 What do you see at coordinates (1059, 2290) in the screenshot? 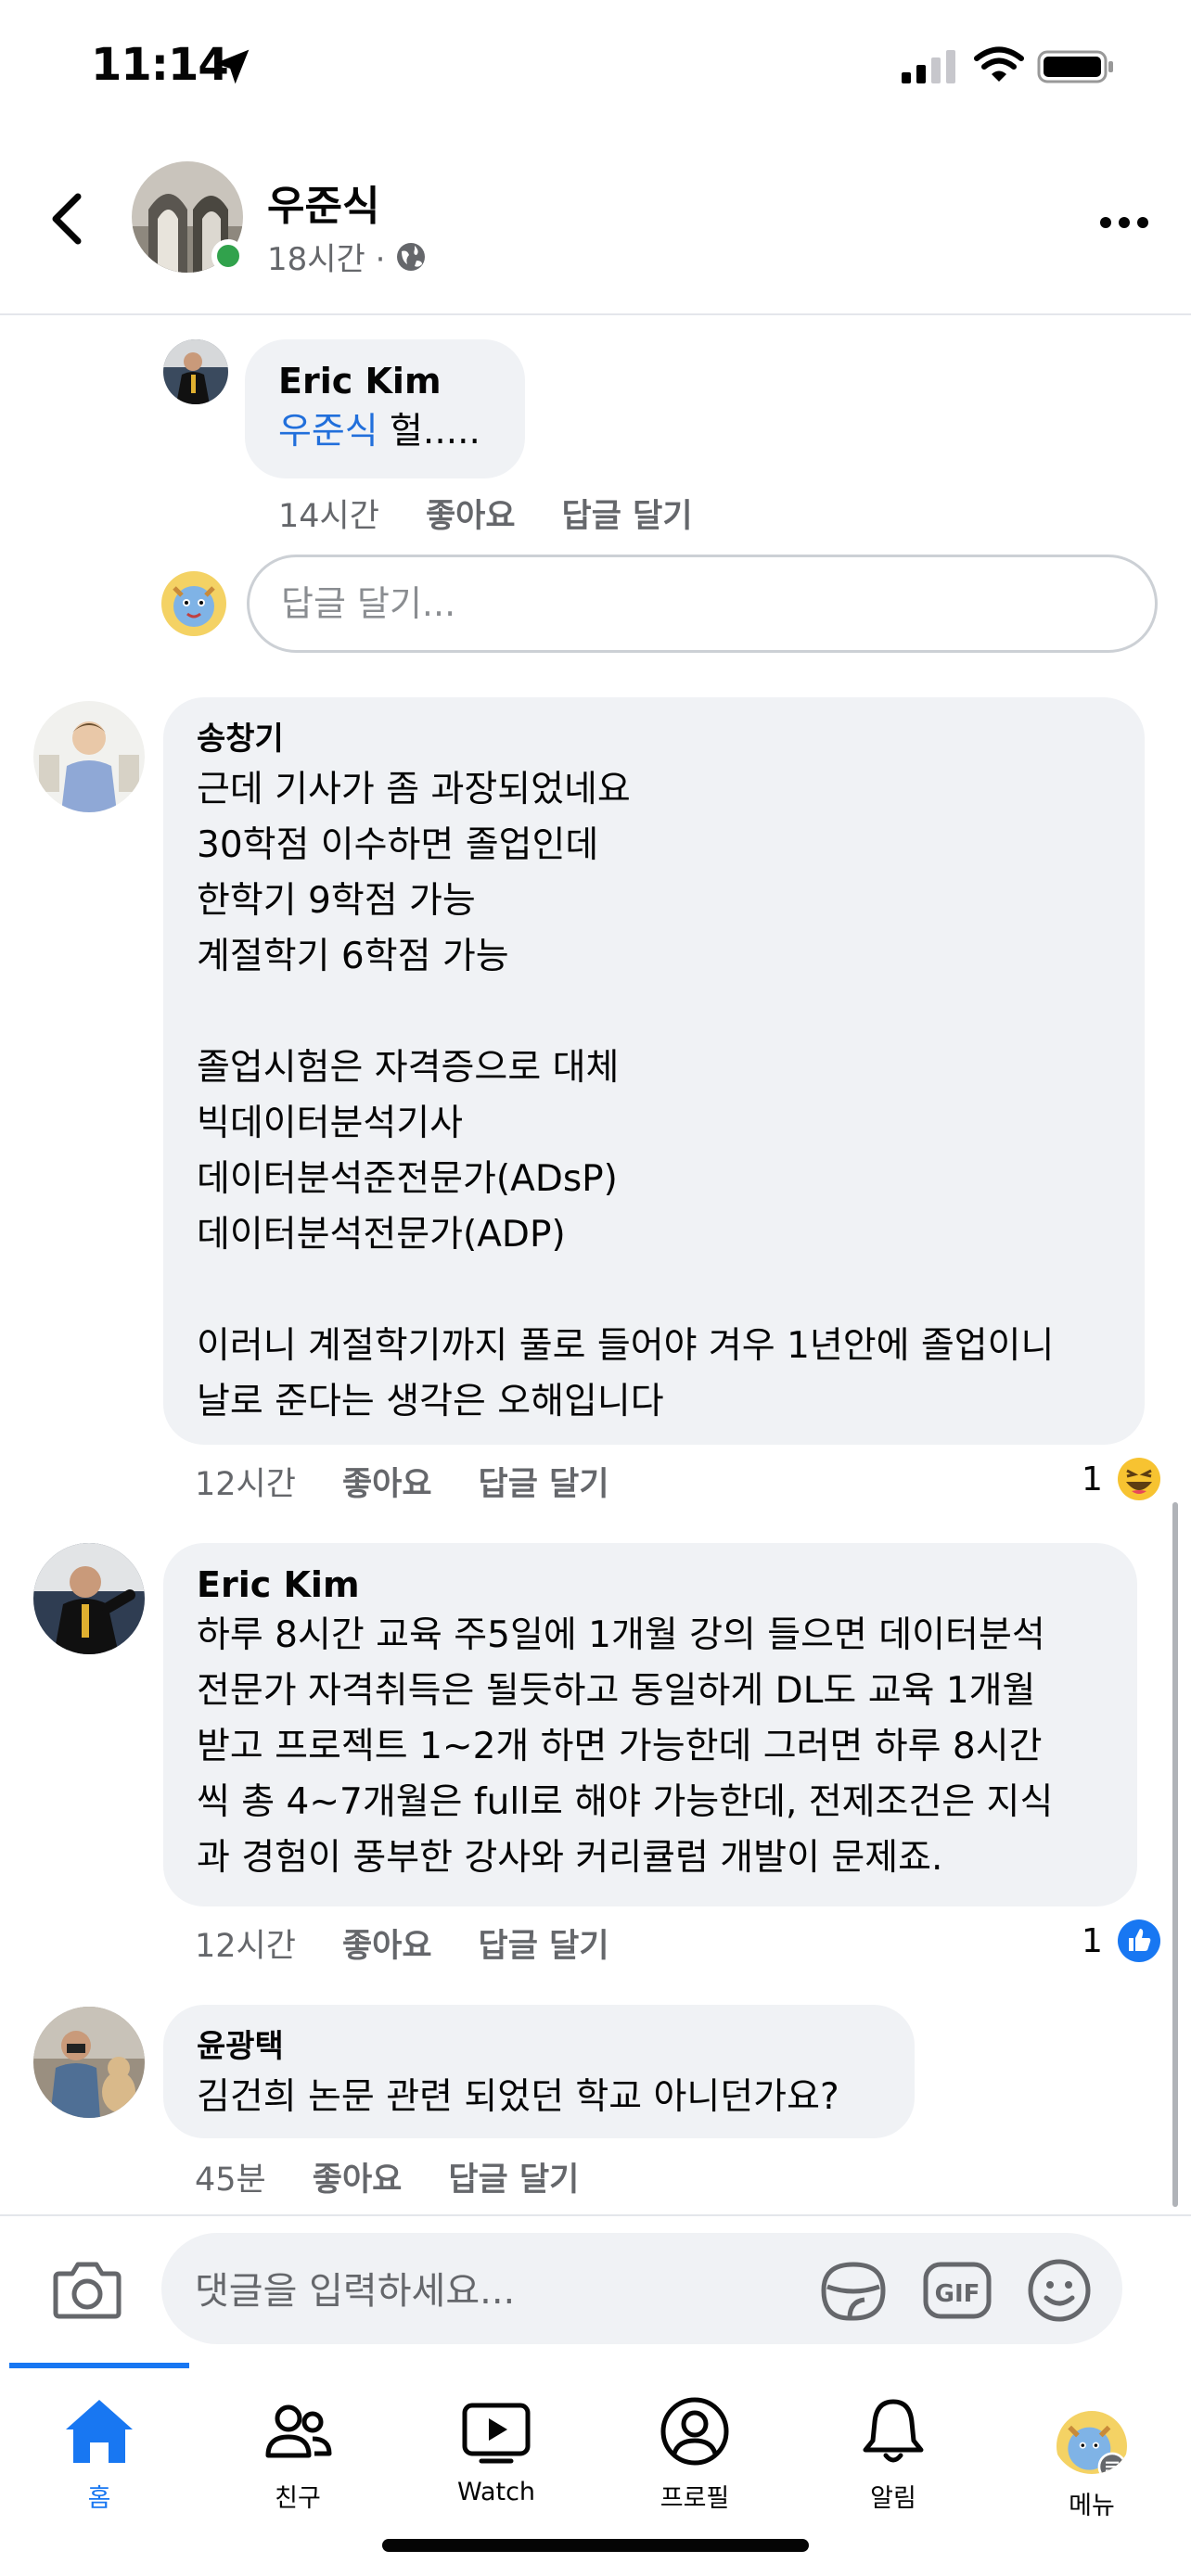
I see `emoji-icon` at bounding box center [1059, 2290].